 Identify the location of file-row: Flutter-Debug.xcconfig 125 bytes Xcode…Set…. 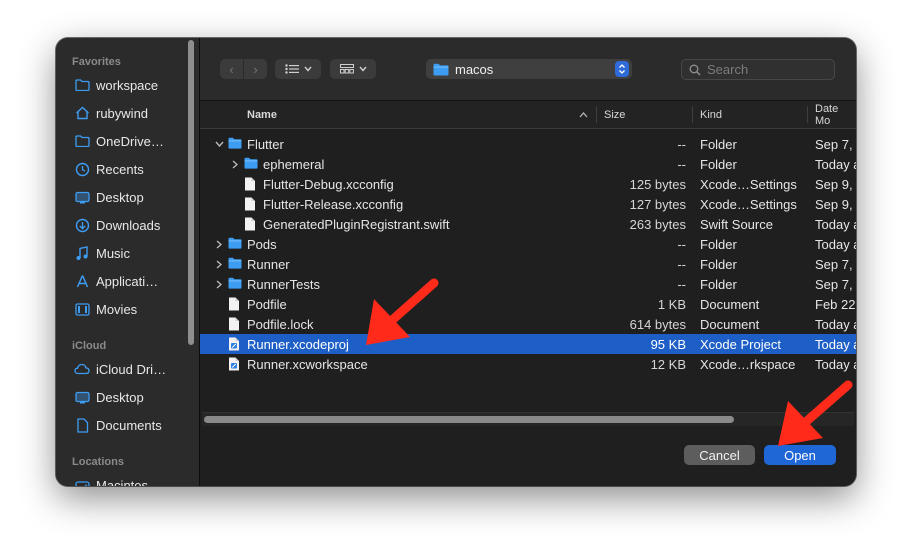
(528, 184).